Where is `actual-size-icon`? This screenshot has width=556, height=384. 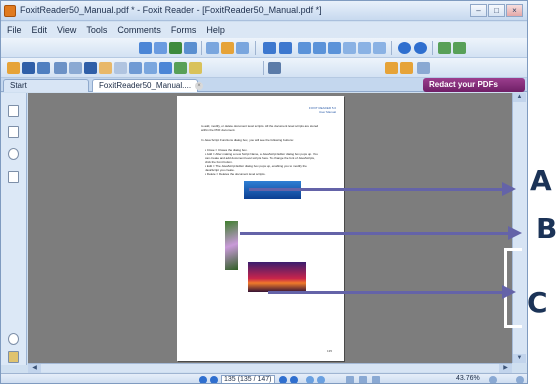 actual-size-icon is located at coordinates (349, 48).